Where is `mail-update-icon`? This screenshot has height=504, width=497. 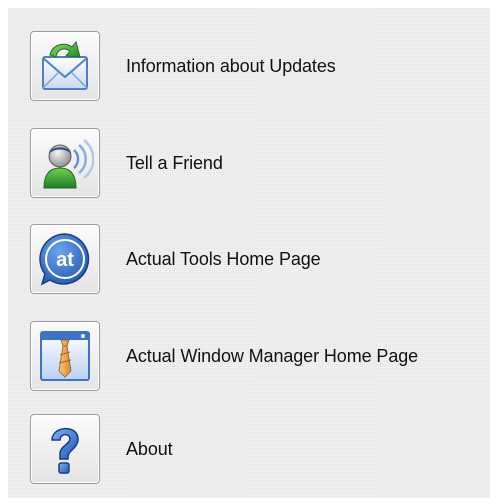
mail-update-icon is located at coordinates (65, 65).